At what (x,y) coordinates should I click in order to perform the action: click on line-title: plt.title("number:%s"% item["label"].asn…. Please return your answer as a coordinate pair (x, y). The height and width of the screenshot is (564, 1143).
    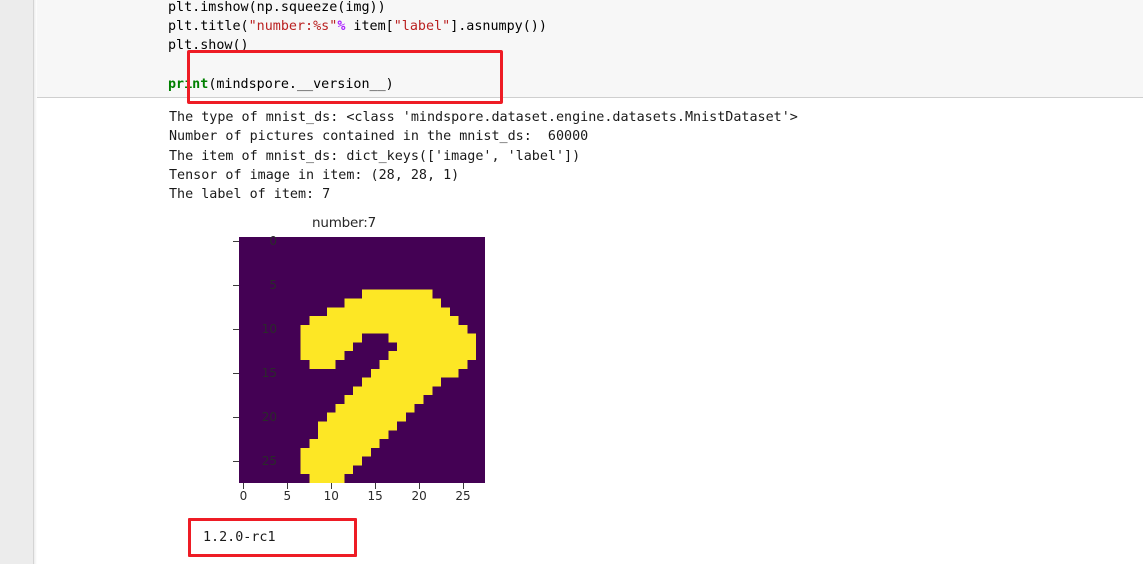
    Looking at the image, I should click on (357, 26).